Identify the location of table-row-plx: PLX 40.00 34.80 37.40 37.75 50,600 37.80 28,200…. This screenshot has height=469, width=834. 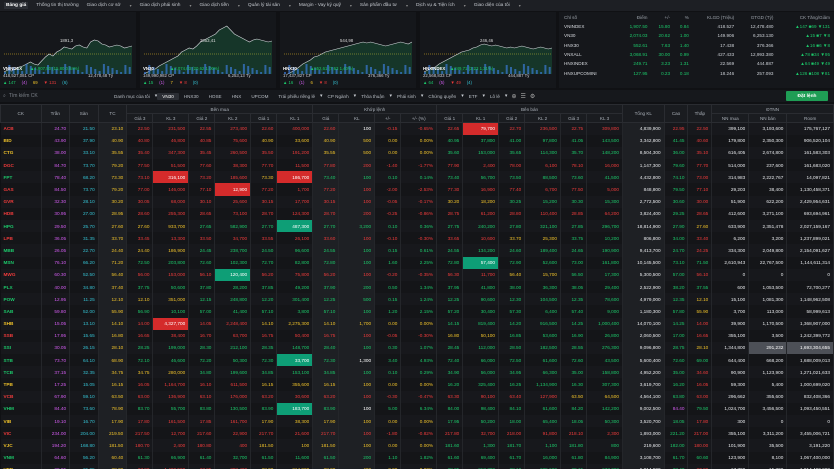
(417, 287).